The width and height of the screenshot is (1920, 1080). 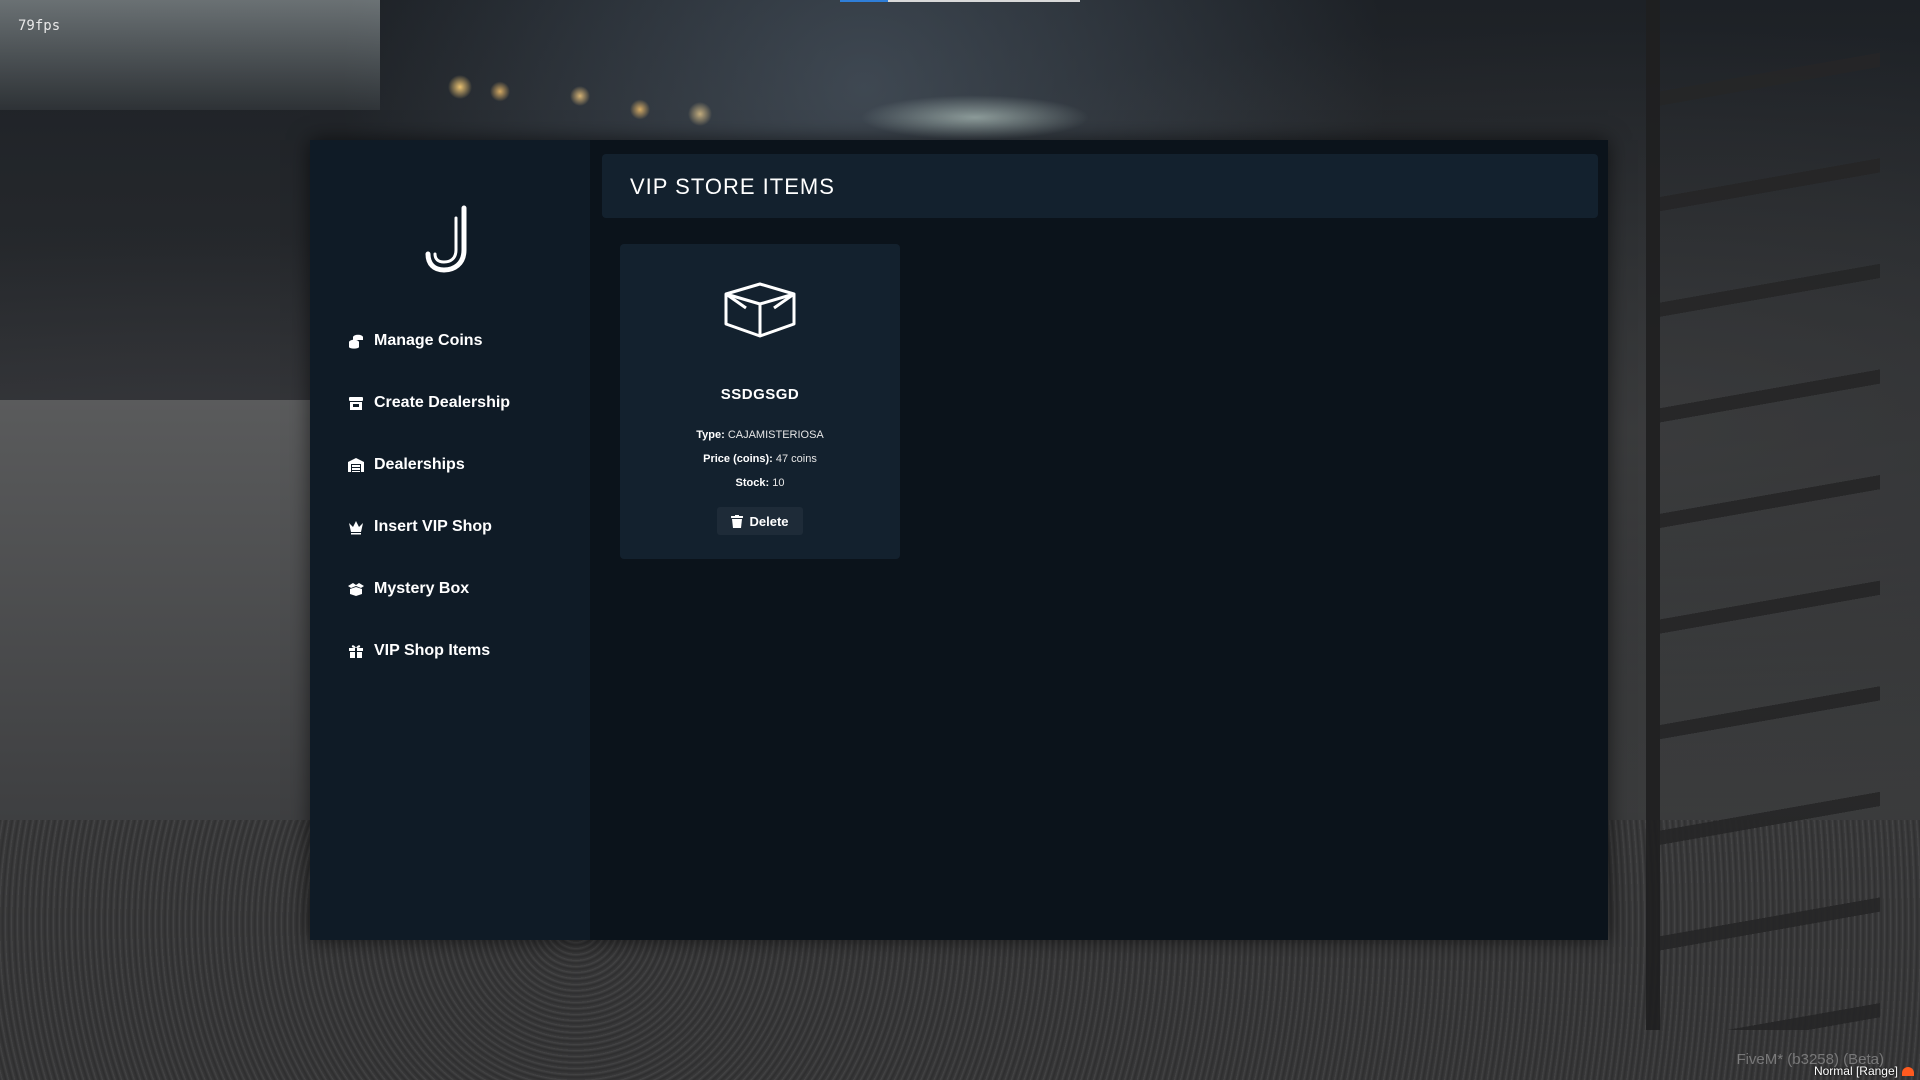 I want to click on sidebar-item-vip-shop-items: VIP Shop Items, so click(x=469, y=651).